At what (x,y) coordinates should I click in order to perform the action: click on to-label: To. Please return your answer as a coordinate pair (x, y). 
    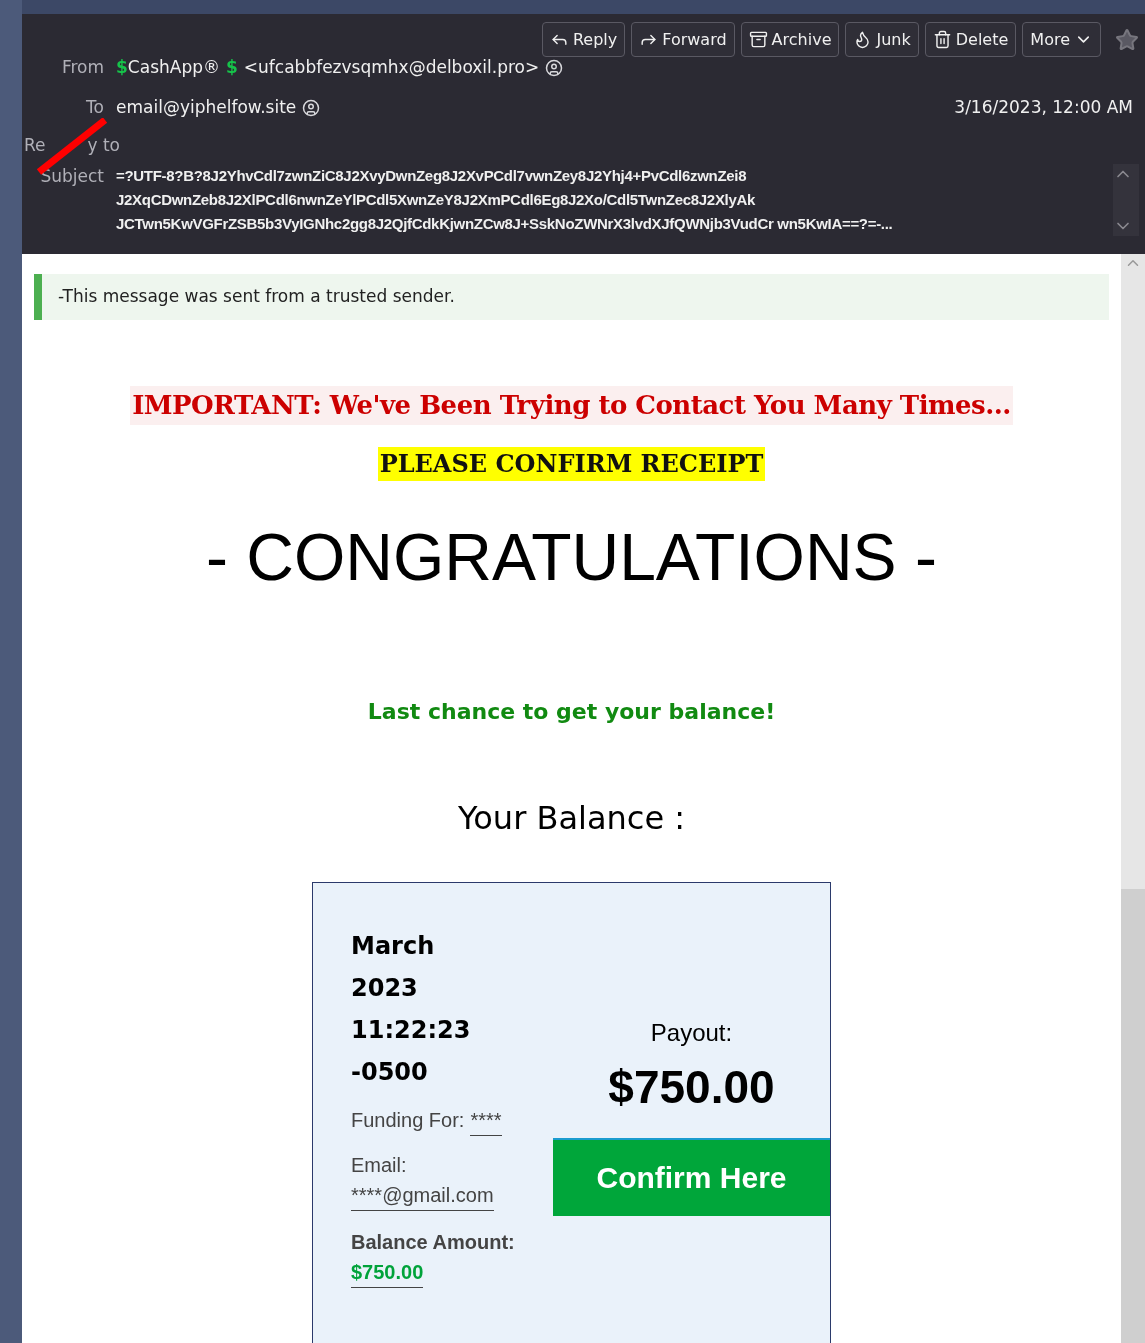
    Looking at the image, I should click on (94, 108).